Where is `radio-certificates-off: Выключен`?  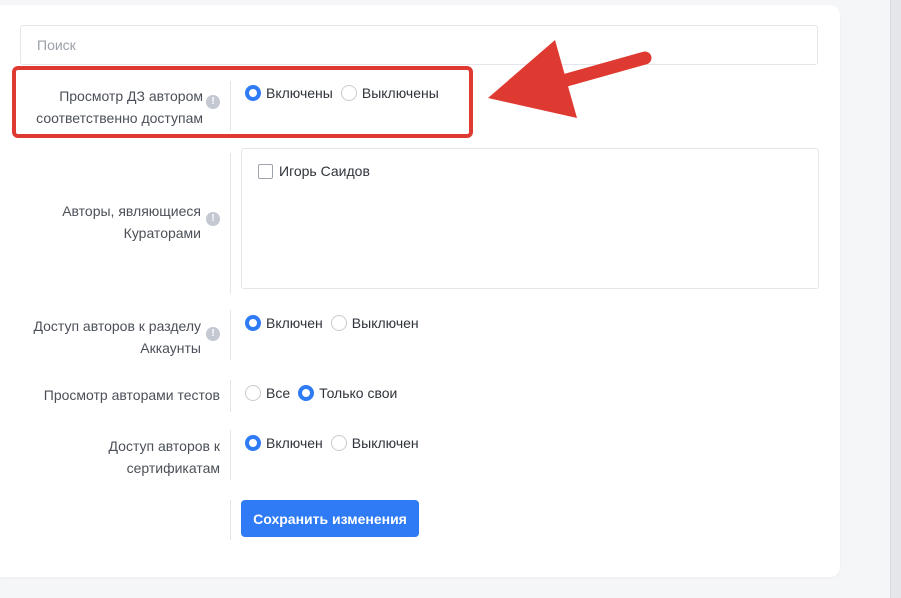
radio-certificates-off: Выключен is located at coordinates (374, 443).